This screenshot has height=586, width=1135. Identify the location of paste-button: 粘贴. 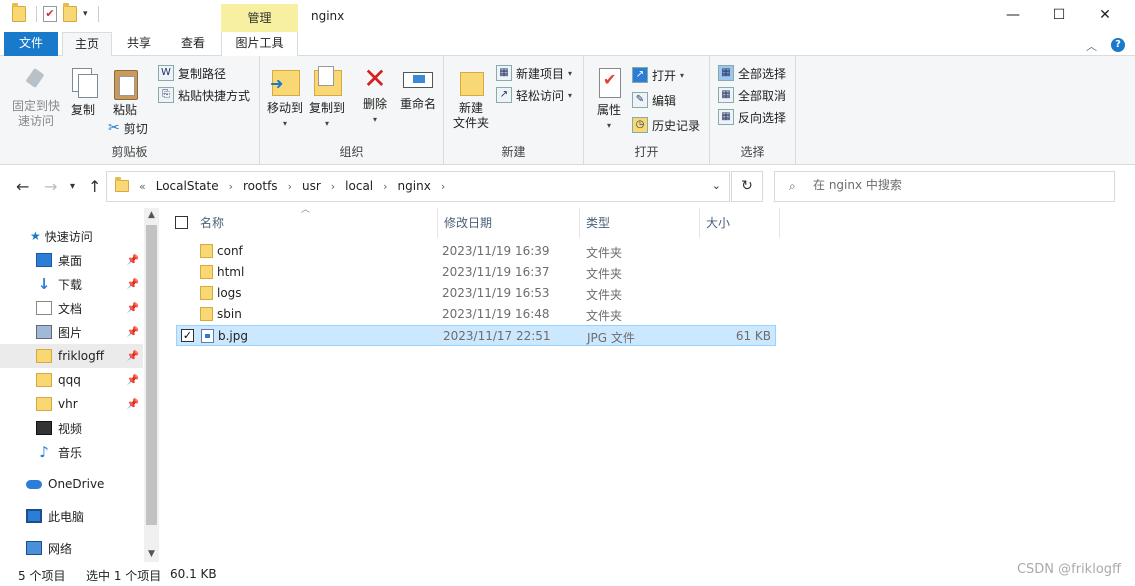
(125, 92).